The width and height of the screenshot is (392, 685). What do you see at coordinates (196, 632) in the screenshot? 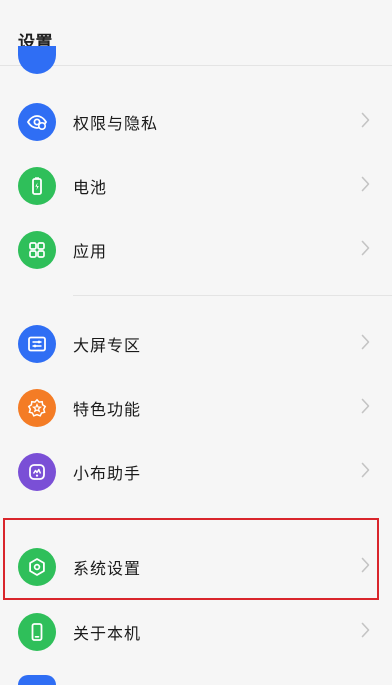
I see `settings-item-about-phone: 关于本机` at bounding box center [196, 632].